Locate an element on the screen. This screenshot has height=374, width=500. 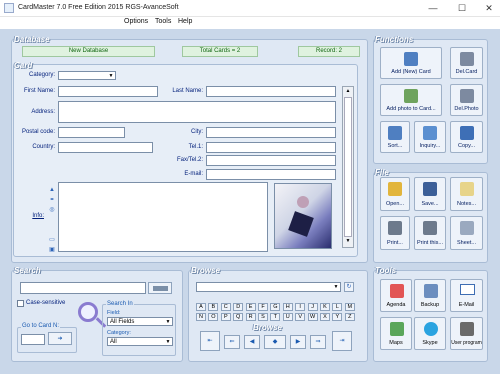
city-field is located at coordinates (271, 132).